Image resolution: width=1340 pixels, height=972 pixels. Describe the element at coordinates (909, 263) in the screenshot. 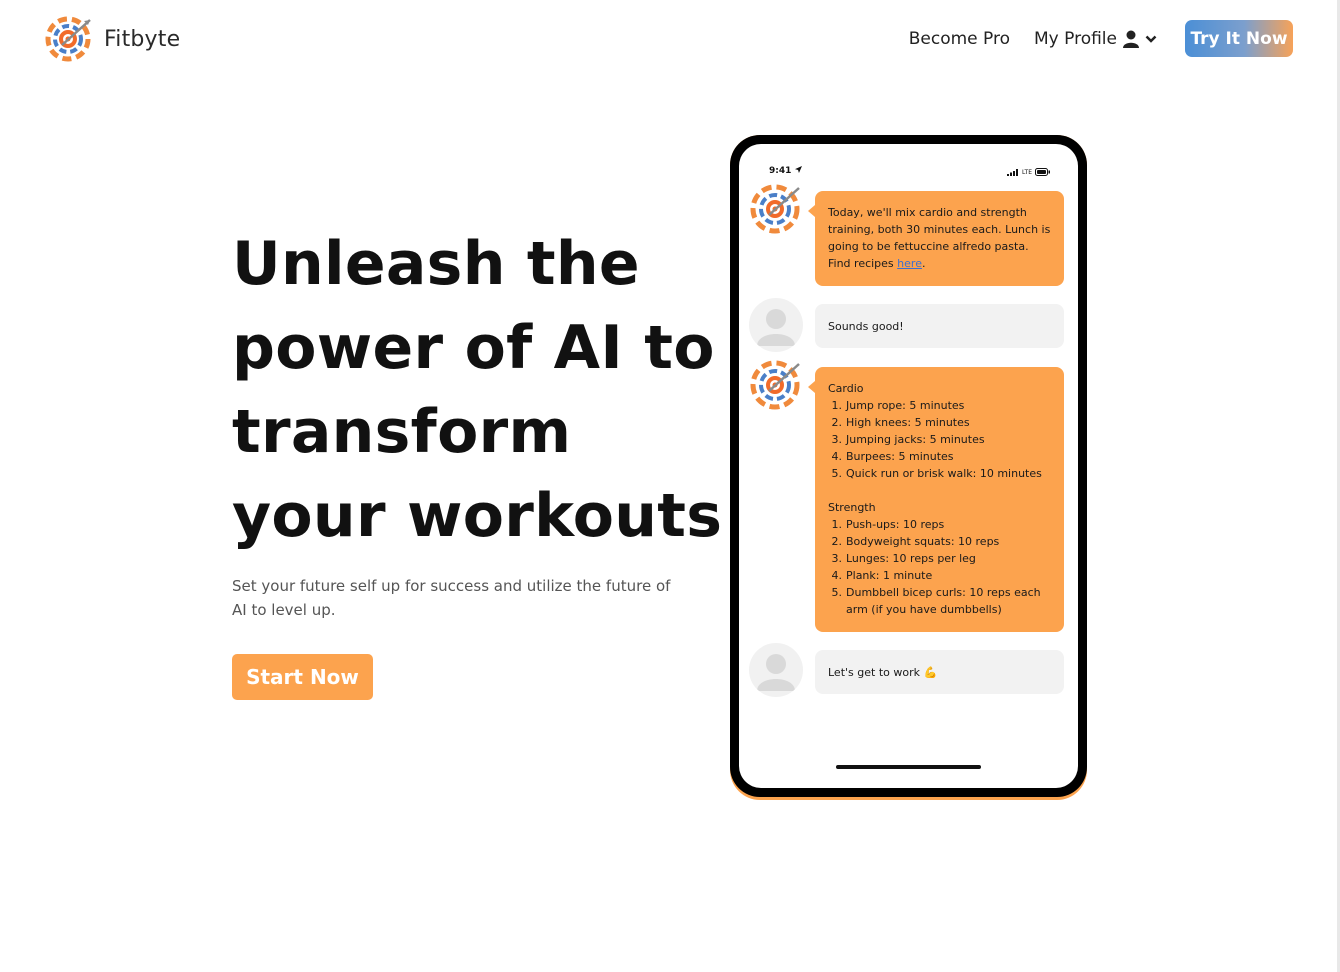

I see `recipes-link: here` at that location.